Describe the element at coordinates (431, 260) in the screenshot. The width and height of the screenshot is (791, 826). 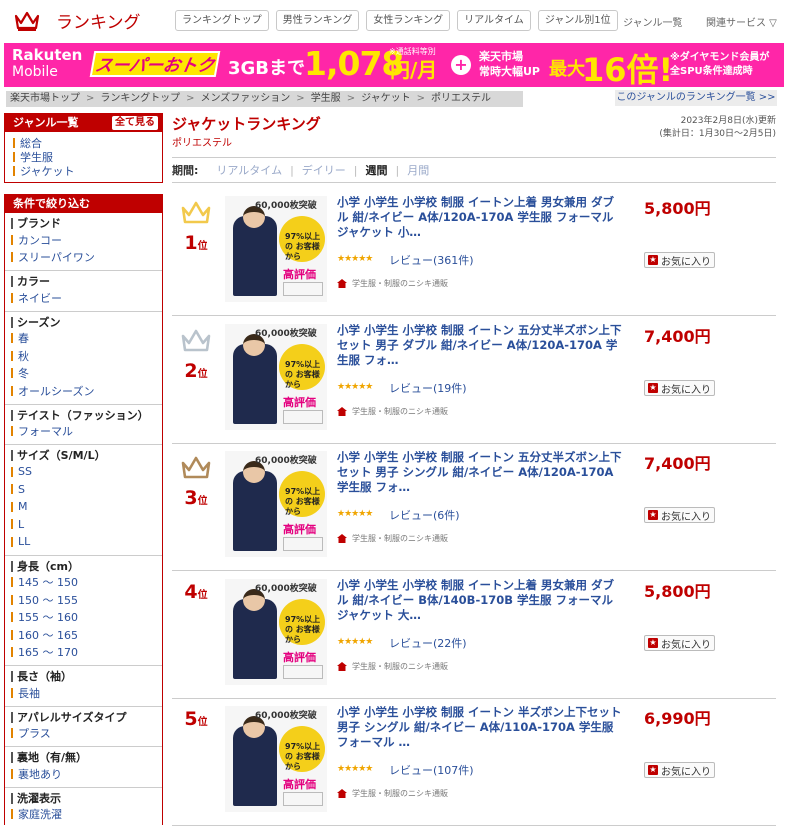
I see `review-link: レビュー(361件)` at that location.